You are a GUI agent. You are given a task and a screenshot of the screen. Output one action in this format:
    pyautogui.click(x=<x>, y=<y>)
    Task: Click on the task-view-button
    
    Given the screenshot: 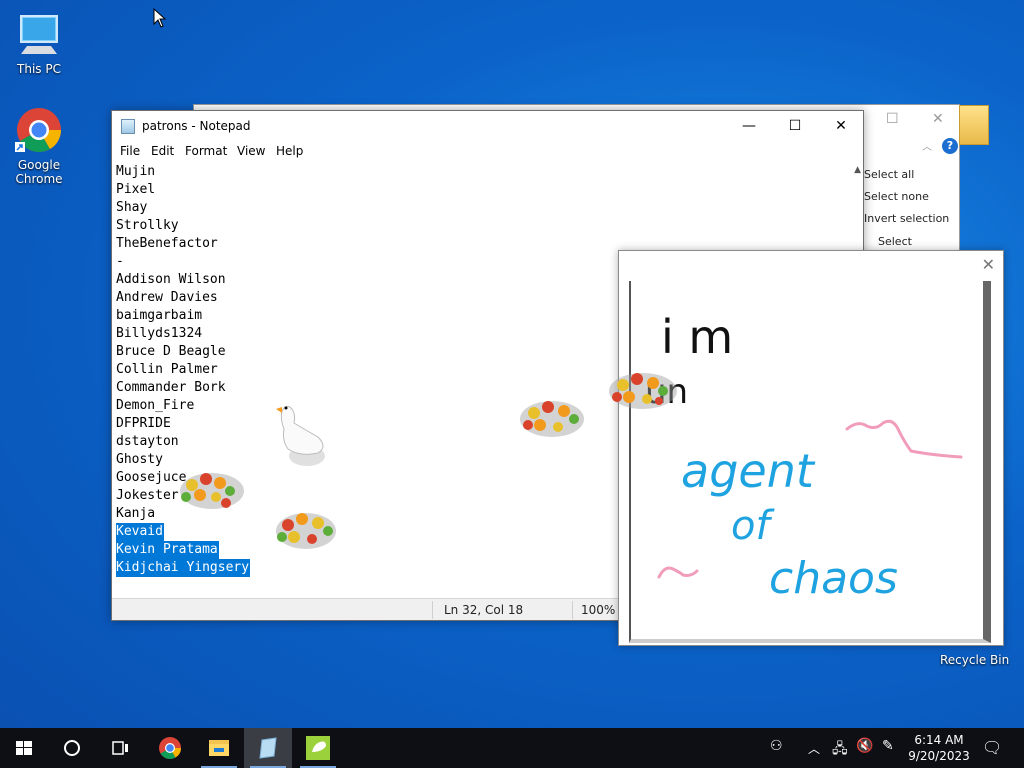 What is the action you would take?
    pyautogui.click(x=120, y=748)
    